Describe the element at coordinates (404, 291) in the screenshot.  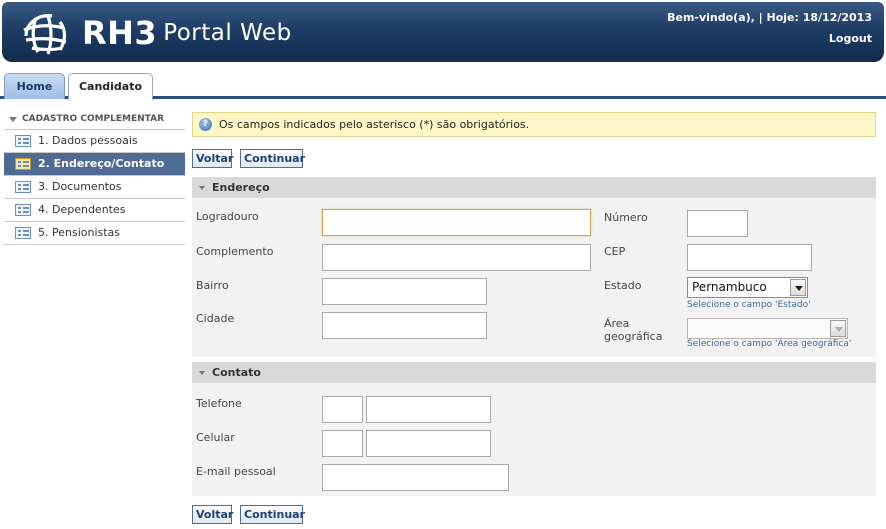
I see `bairro-input` at that location.